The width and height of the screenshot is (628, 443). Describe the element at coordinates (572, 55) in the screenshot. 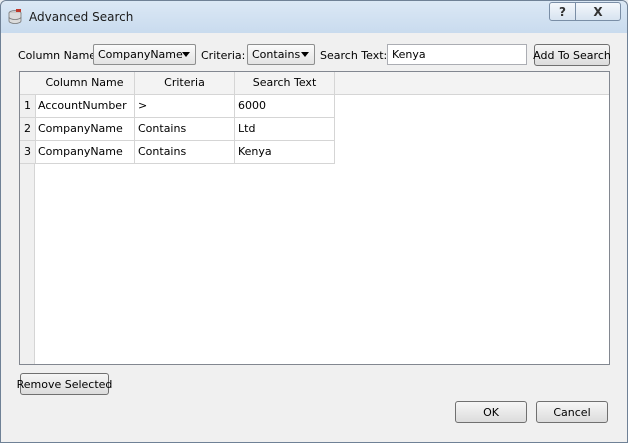

I see `add-to-search-button: Add To Search` at that location.